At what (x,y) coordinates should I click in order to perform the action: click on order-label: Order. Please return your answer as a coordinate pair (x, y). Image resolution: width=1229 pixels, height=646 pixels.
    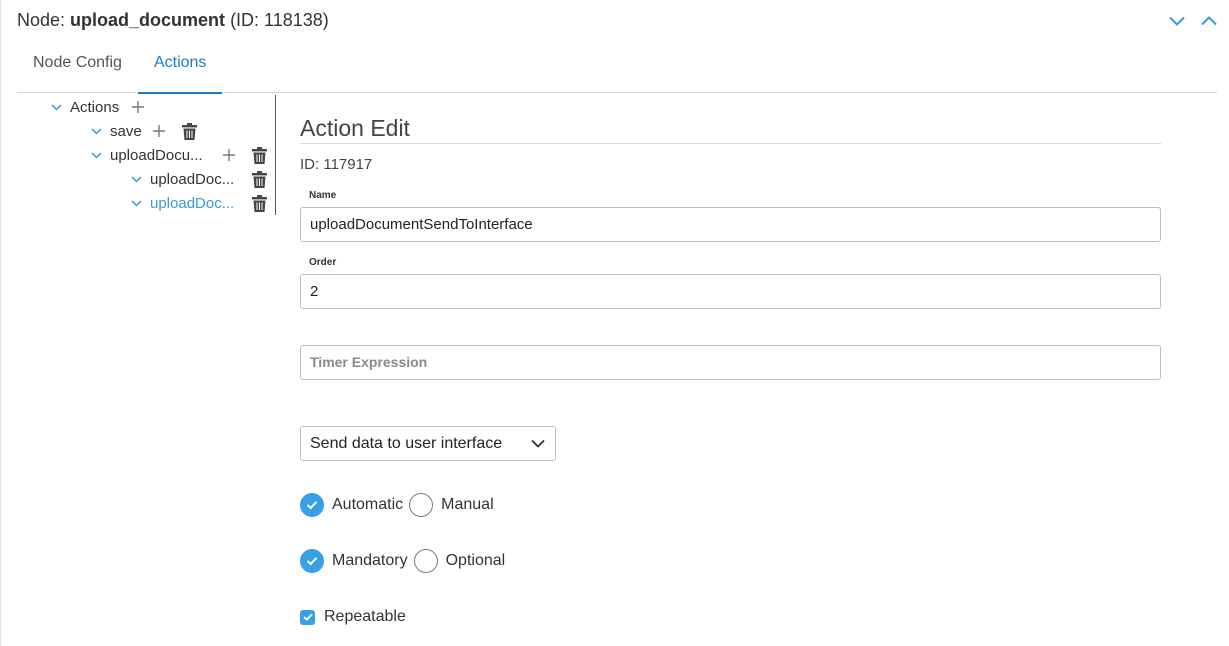
    Looking at the image, I should click on (323, 262).